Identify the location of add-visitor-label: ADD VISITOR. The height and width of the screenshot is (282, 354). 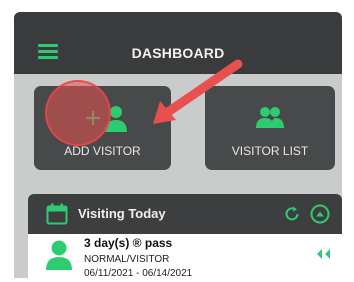
(102, 151).